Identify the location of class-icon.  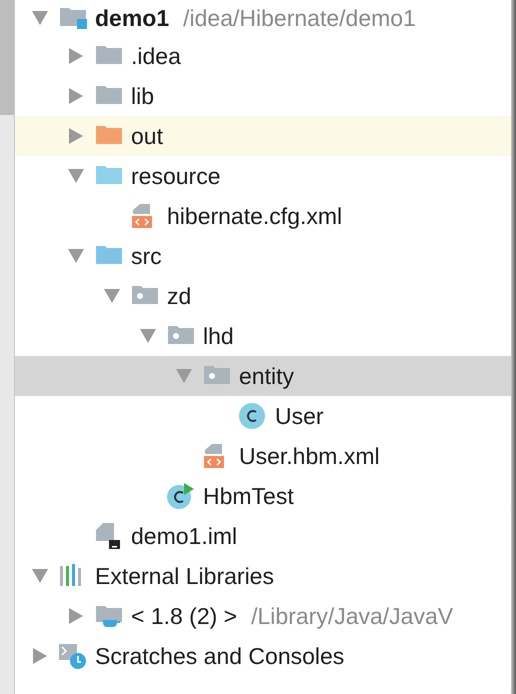
(253, 416).